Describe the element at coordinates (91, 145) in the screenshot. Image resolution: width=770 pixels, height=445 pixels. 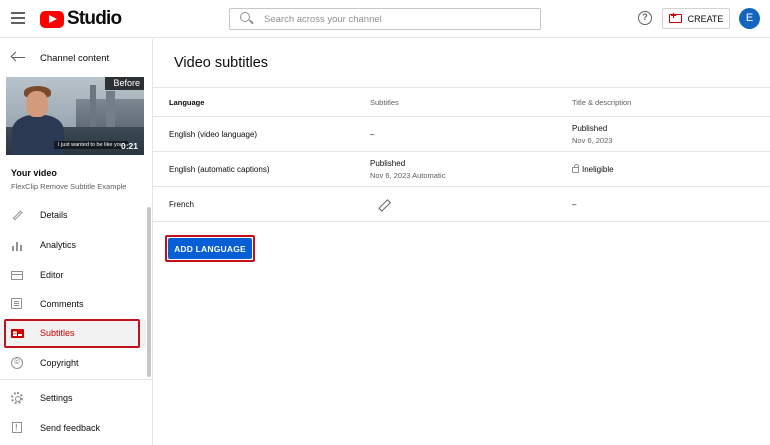
I see `thumbnail-caption: I just wanted to be like you.` at that location.